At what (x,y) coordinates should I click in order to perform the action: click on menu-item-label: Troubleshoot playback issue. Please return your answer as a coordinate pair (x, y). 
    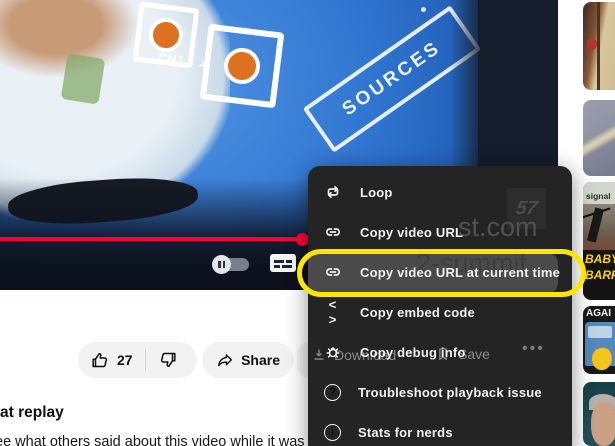
    Looking at the image, I should click on (450, 392).